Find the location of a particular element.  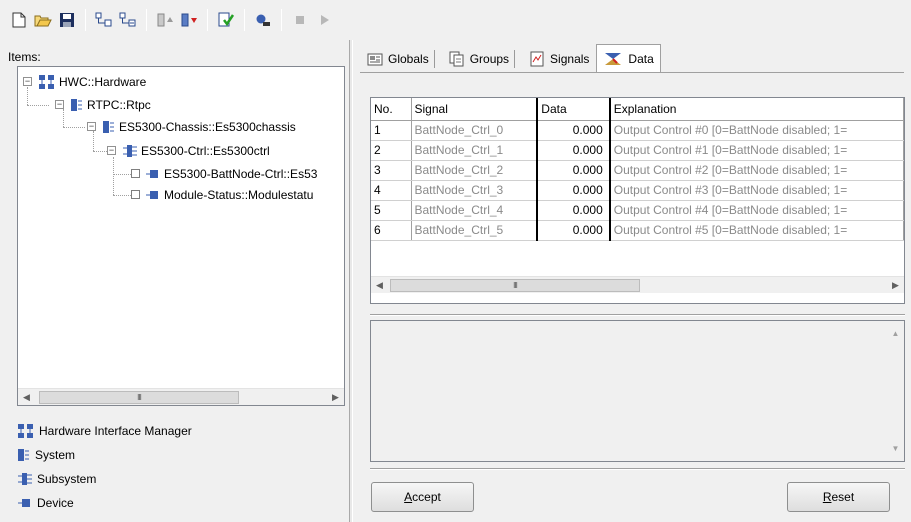

cell-no: 1 is located at coordinates (391, 130).